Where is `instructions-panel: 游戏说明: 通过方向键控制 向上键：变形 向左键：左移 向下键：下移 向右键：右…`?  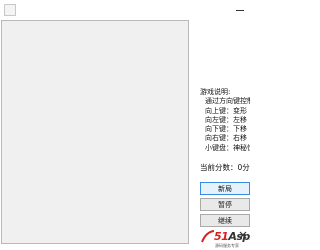 instructions-panel: 游戏说明: 通过方向键控制 向上键：变形 向左键：左移 向下键：下移 向右键：右… is located at coordinates (225, 120).